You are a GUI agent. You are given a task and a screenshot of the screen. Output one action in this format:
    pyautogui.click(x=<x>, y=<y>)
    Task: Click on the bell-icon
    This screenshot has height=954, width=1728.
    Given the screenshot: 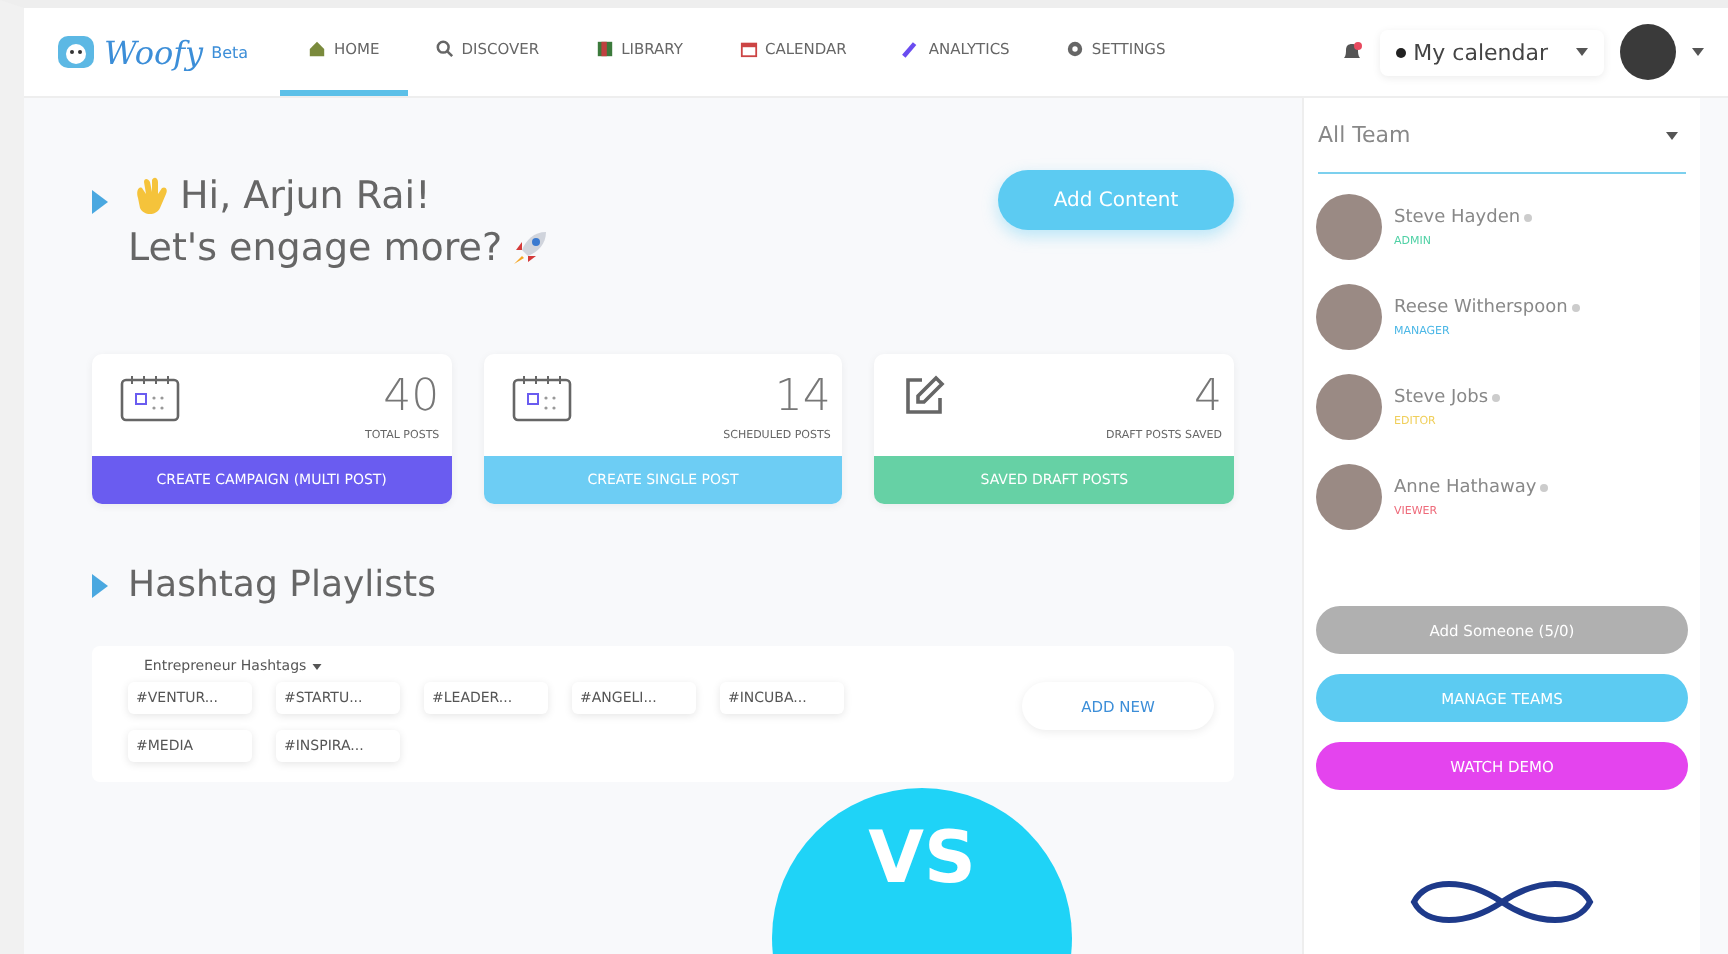 What is the action you would take?
    pyautogui.click(x=1351, y=52)
    